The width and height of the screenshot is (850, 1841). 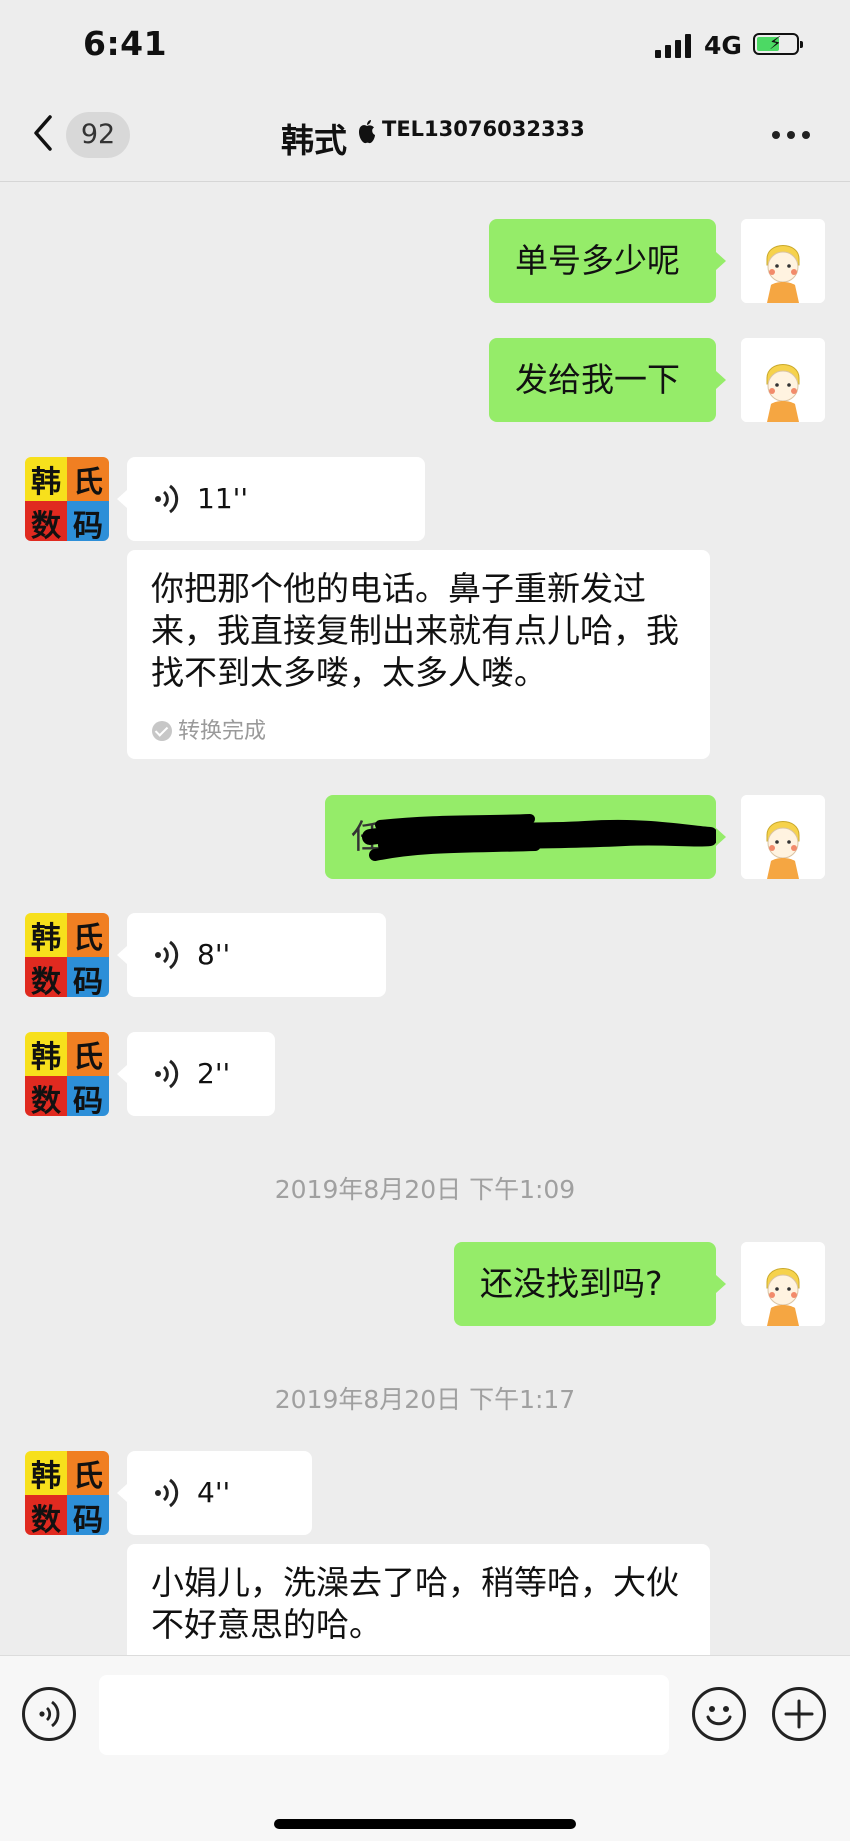 I want to click on check-circle-icon, so click(x=162, y=731).